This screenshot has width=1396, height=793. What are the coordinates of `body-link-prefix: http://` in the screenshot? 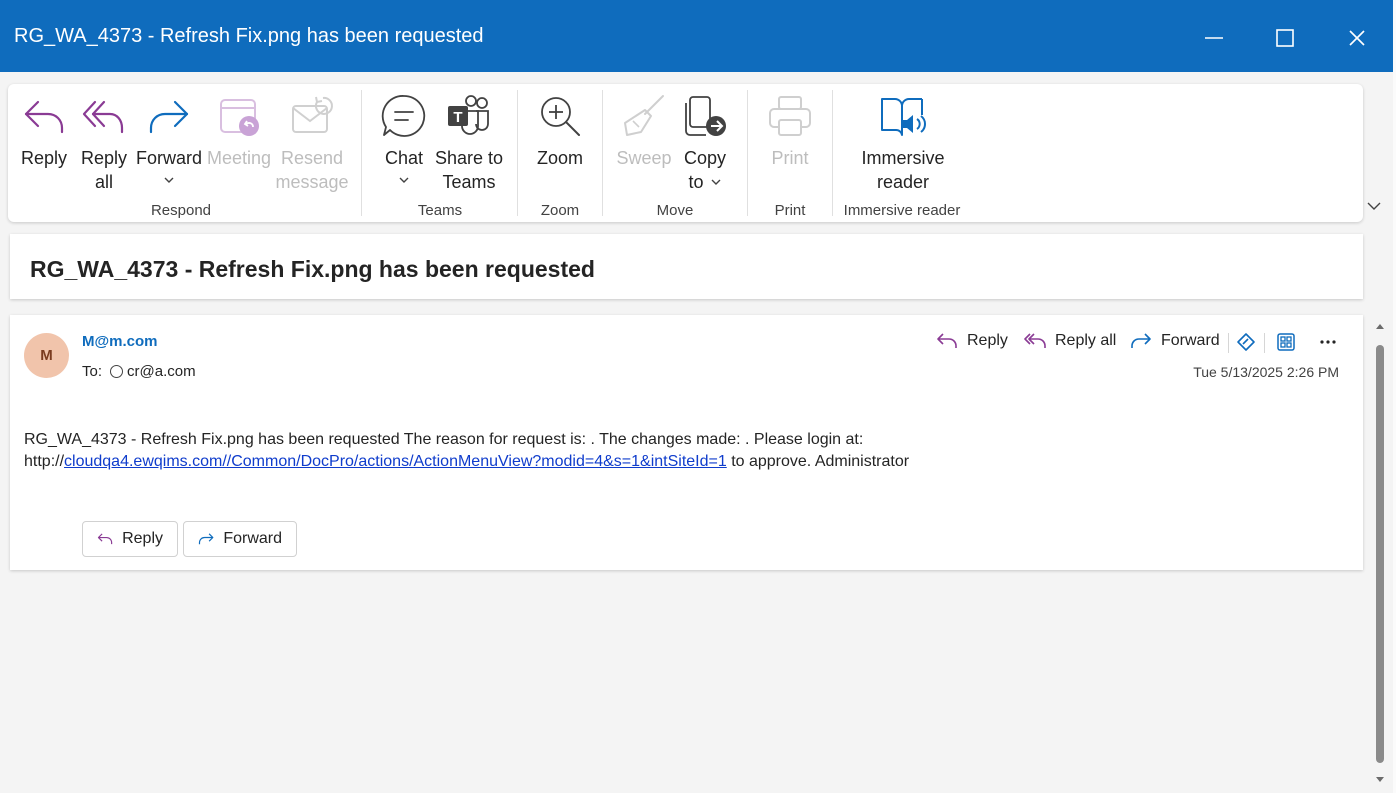 It's located at (44, 461).